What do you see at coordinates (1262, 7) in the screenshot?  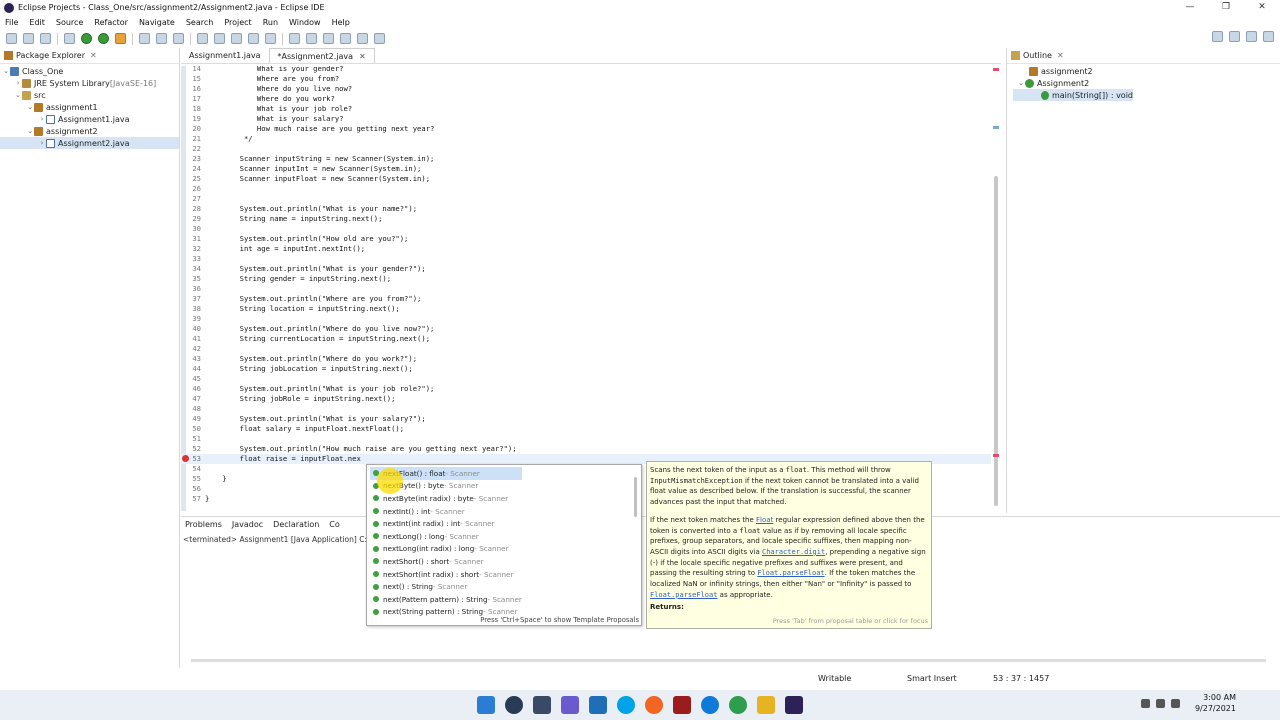 I see `close-button: ✕` at bounding box center [1262, 7].